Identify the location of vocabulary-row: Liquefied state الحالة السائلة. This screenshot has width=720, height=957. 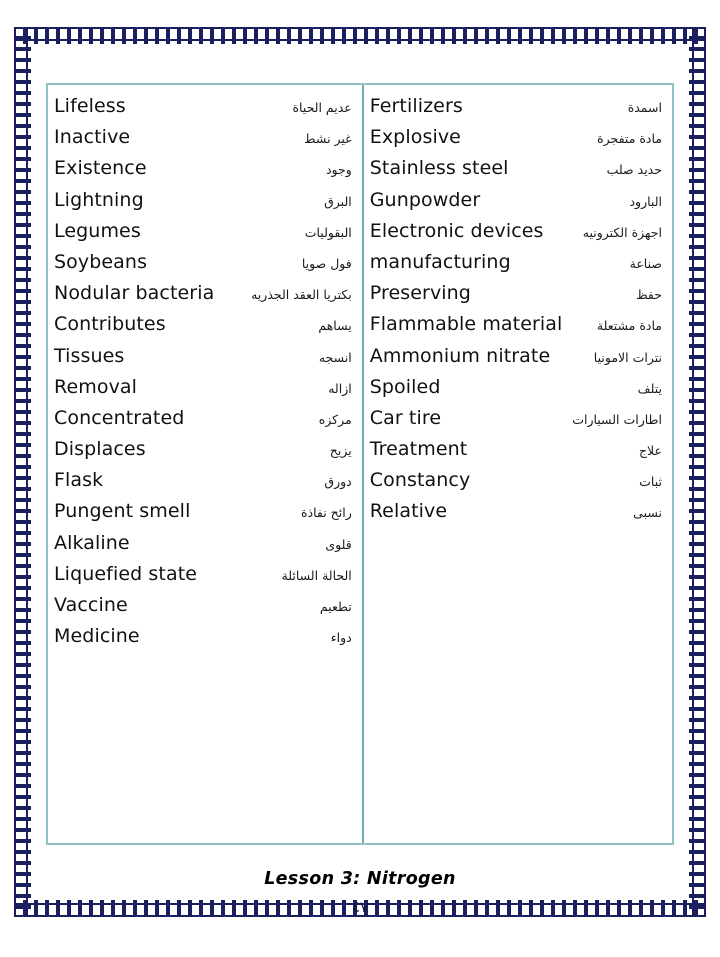
(203, 574).